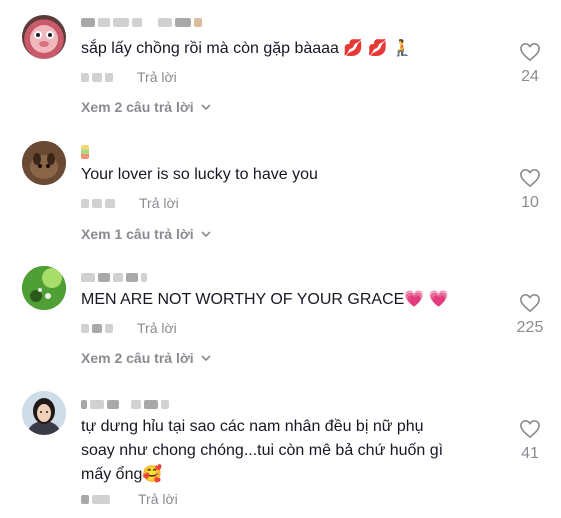  Describe the element at coordinates (530, 76) in the screenshot. I see `like-count: 24` at that location.